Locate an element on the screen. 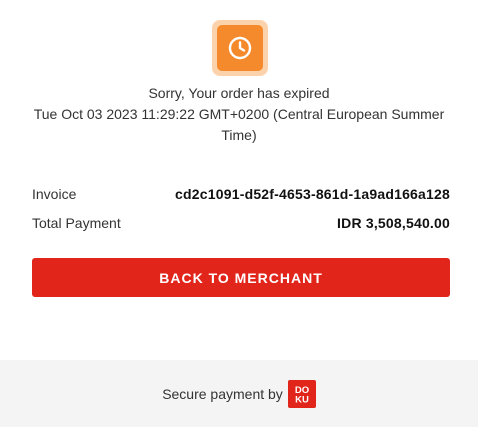  invoice-value: cd2c1091-d52f-4653-861d-1a9ad166a128 is located at coordinates (312, 194).